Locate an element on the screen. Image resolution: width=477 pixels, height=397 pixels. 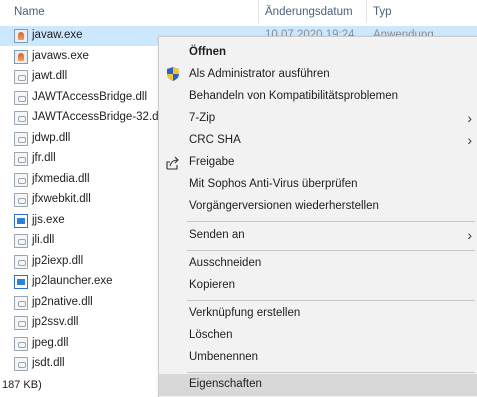
menu-item-rename: Umbenennen is located at coordinates (318, 358).